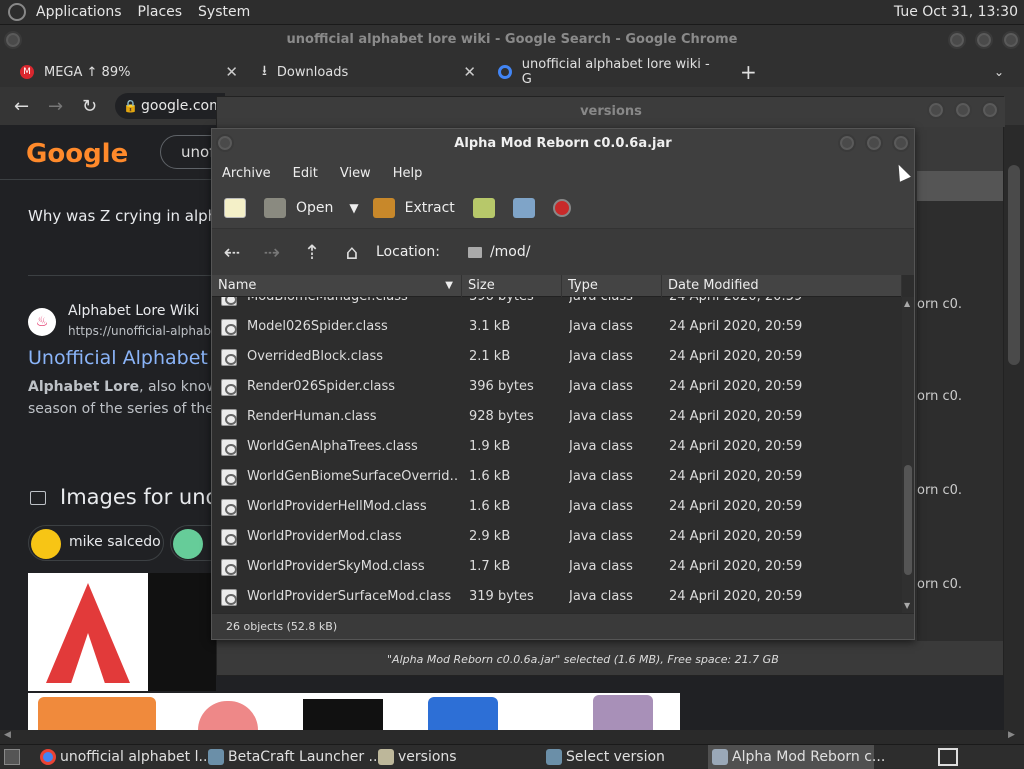  Describe the element at coordinates (736, 326) in the screenshot. I see `file-date: 24 April 2020, 20:59` at that location.